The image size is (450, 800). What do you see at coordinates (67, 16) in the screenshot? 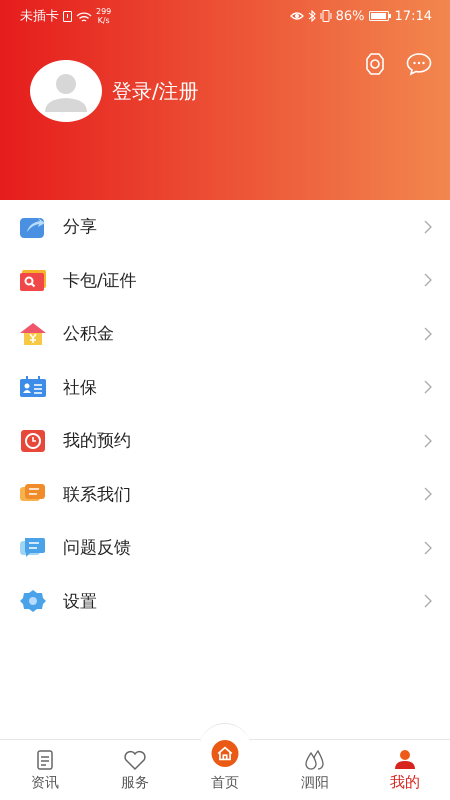
I see `sim-icon` at bounding box center [67, 16].